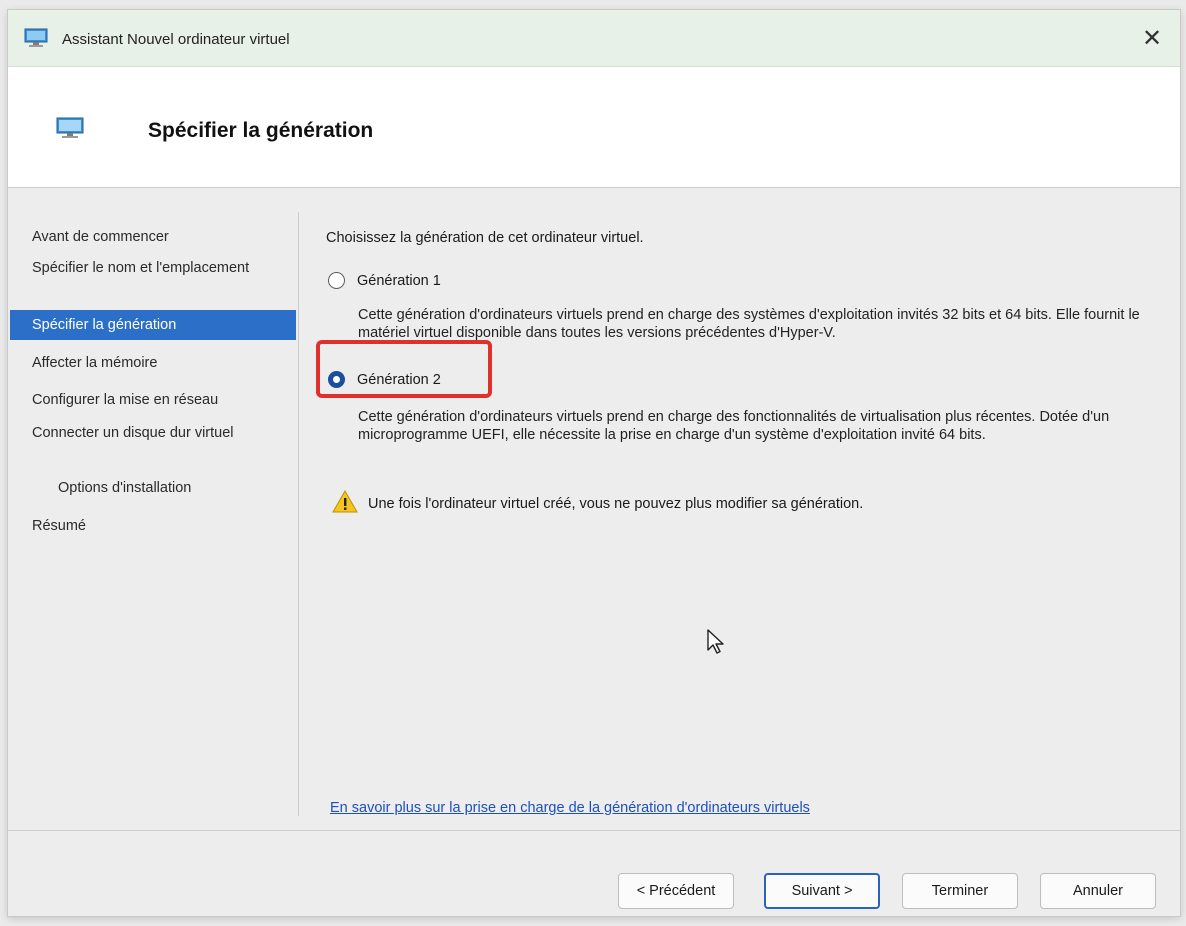 Image resolution: width=1186 pixels, height=926 pixels. Describe the element at coordinates (298, 514) in the screenshot. I see `nav-divider` at that location.